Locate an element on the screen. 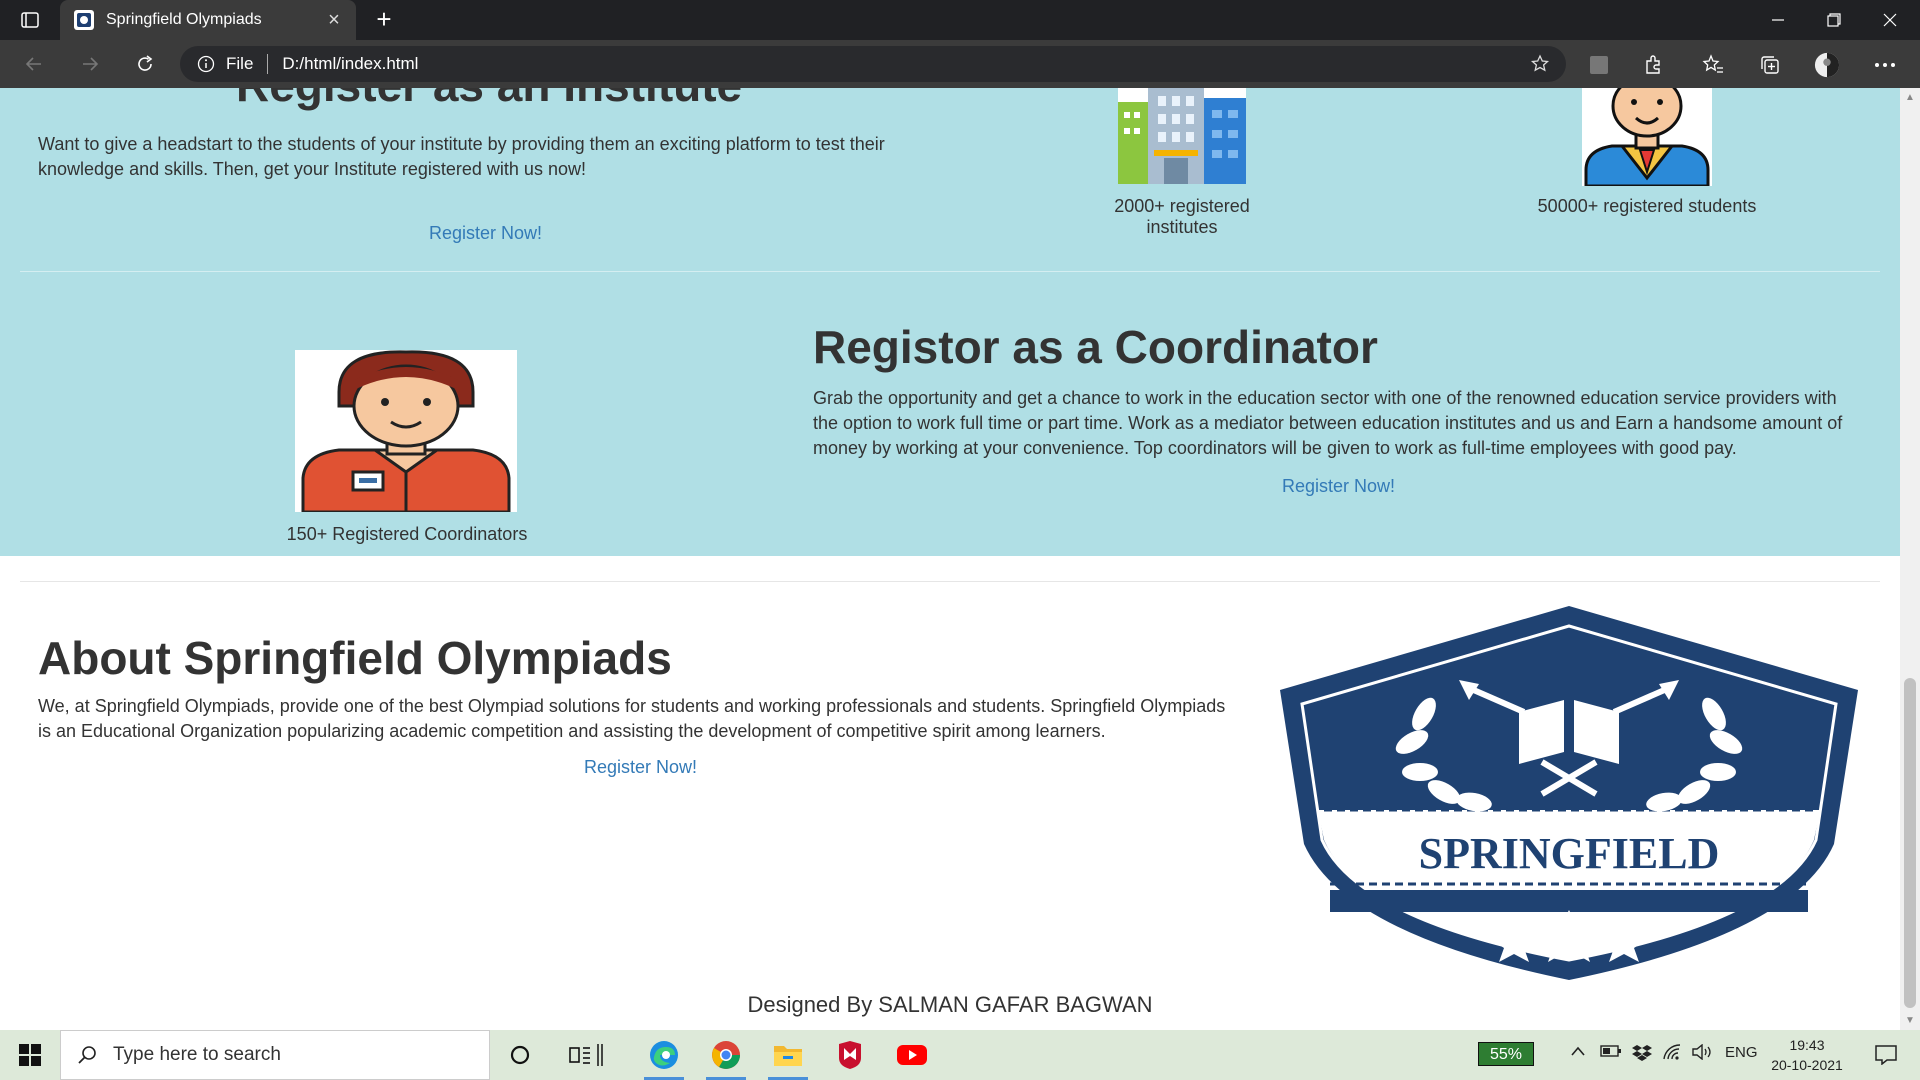 The image size is (1920, 1080). scroll-up-icon: ▲ is located at coordinates (1910, 97).